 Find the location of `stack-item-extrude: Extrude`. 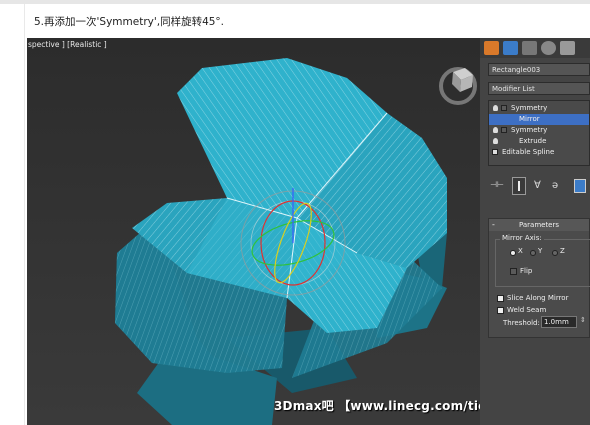

stack-item-extrude: Extrude is located at coordinates (539, 141).